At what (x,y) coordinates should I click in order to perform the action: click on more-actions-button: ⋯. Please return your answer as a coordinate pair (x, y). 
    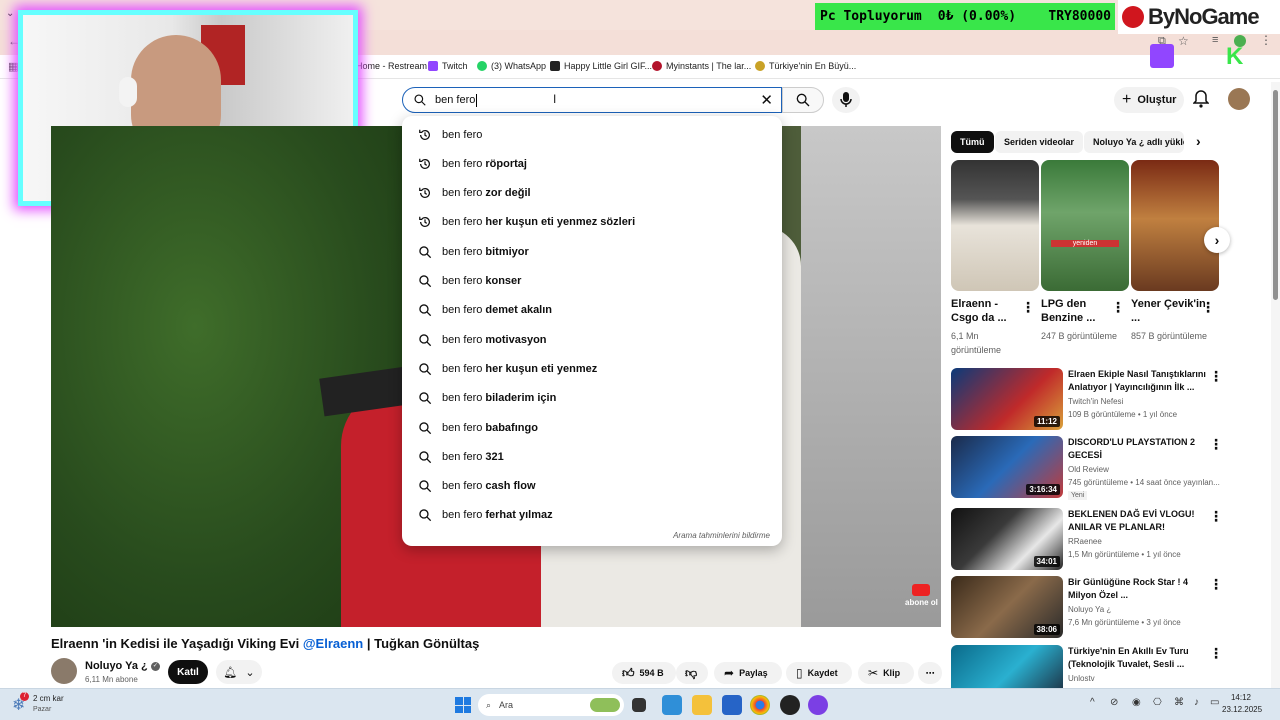
    Looking at the image, I should click on (930, 673).